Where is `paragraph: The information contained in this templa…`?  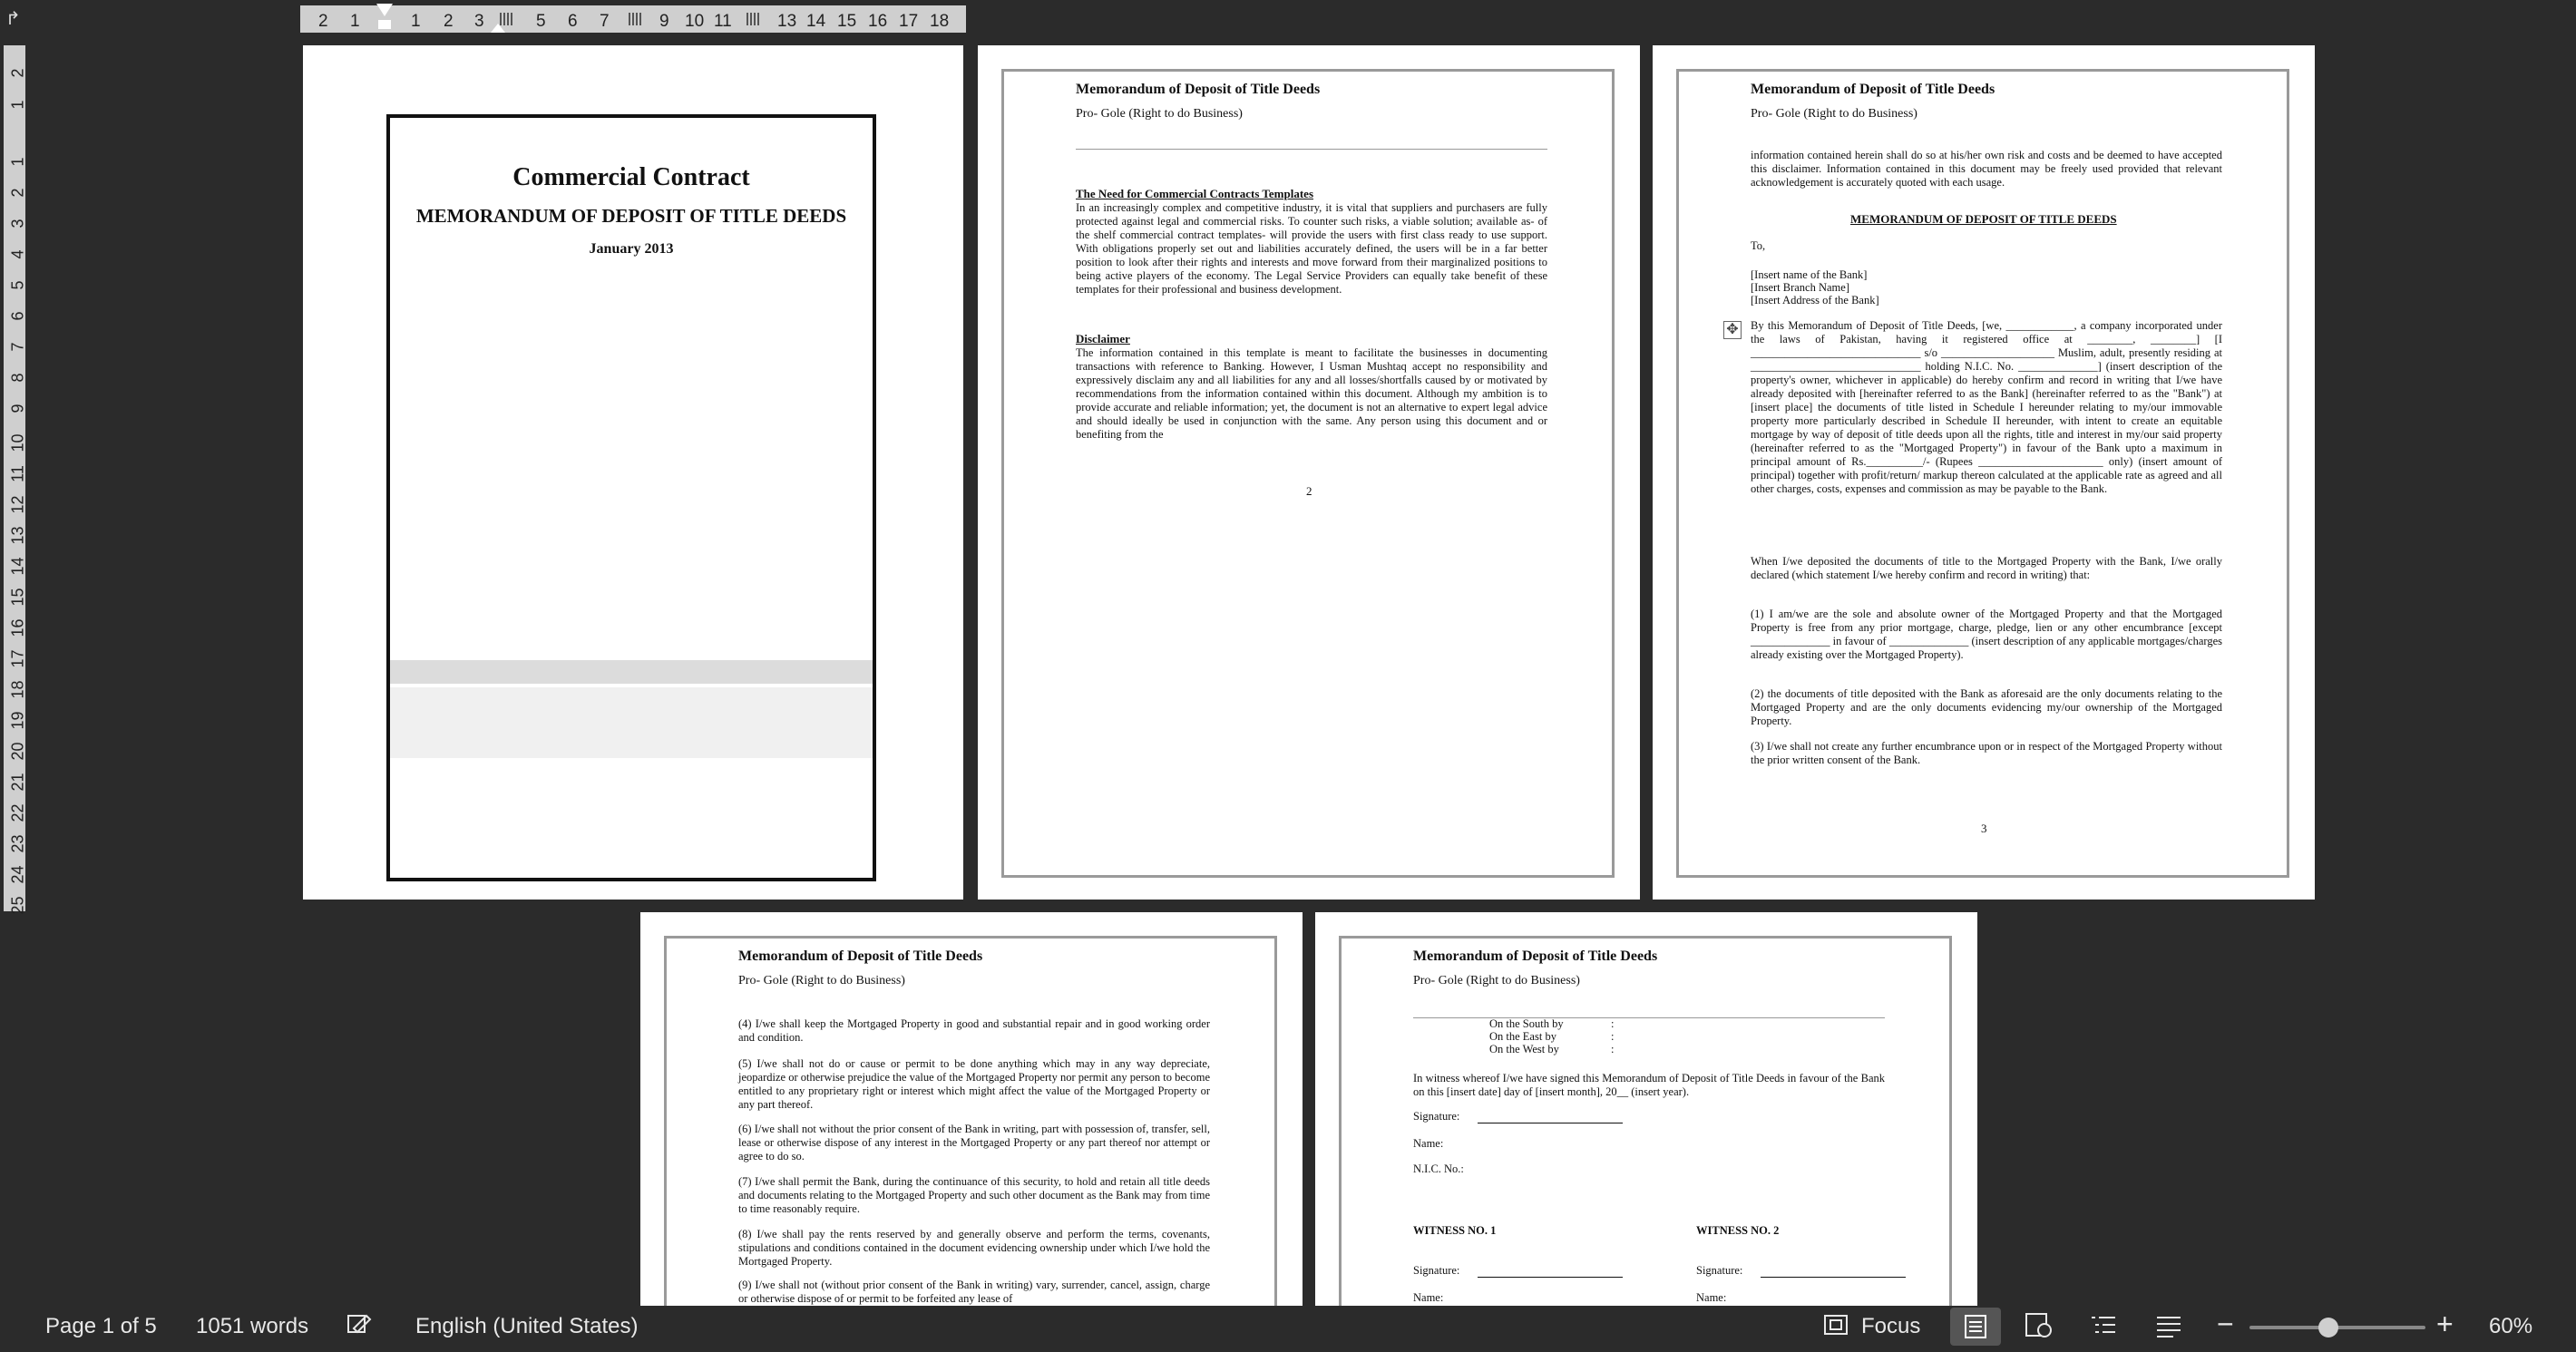
paragraph: The information contained in this templa… is located at coordinates (1311, 393).